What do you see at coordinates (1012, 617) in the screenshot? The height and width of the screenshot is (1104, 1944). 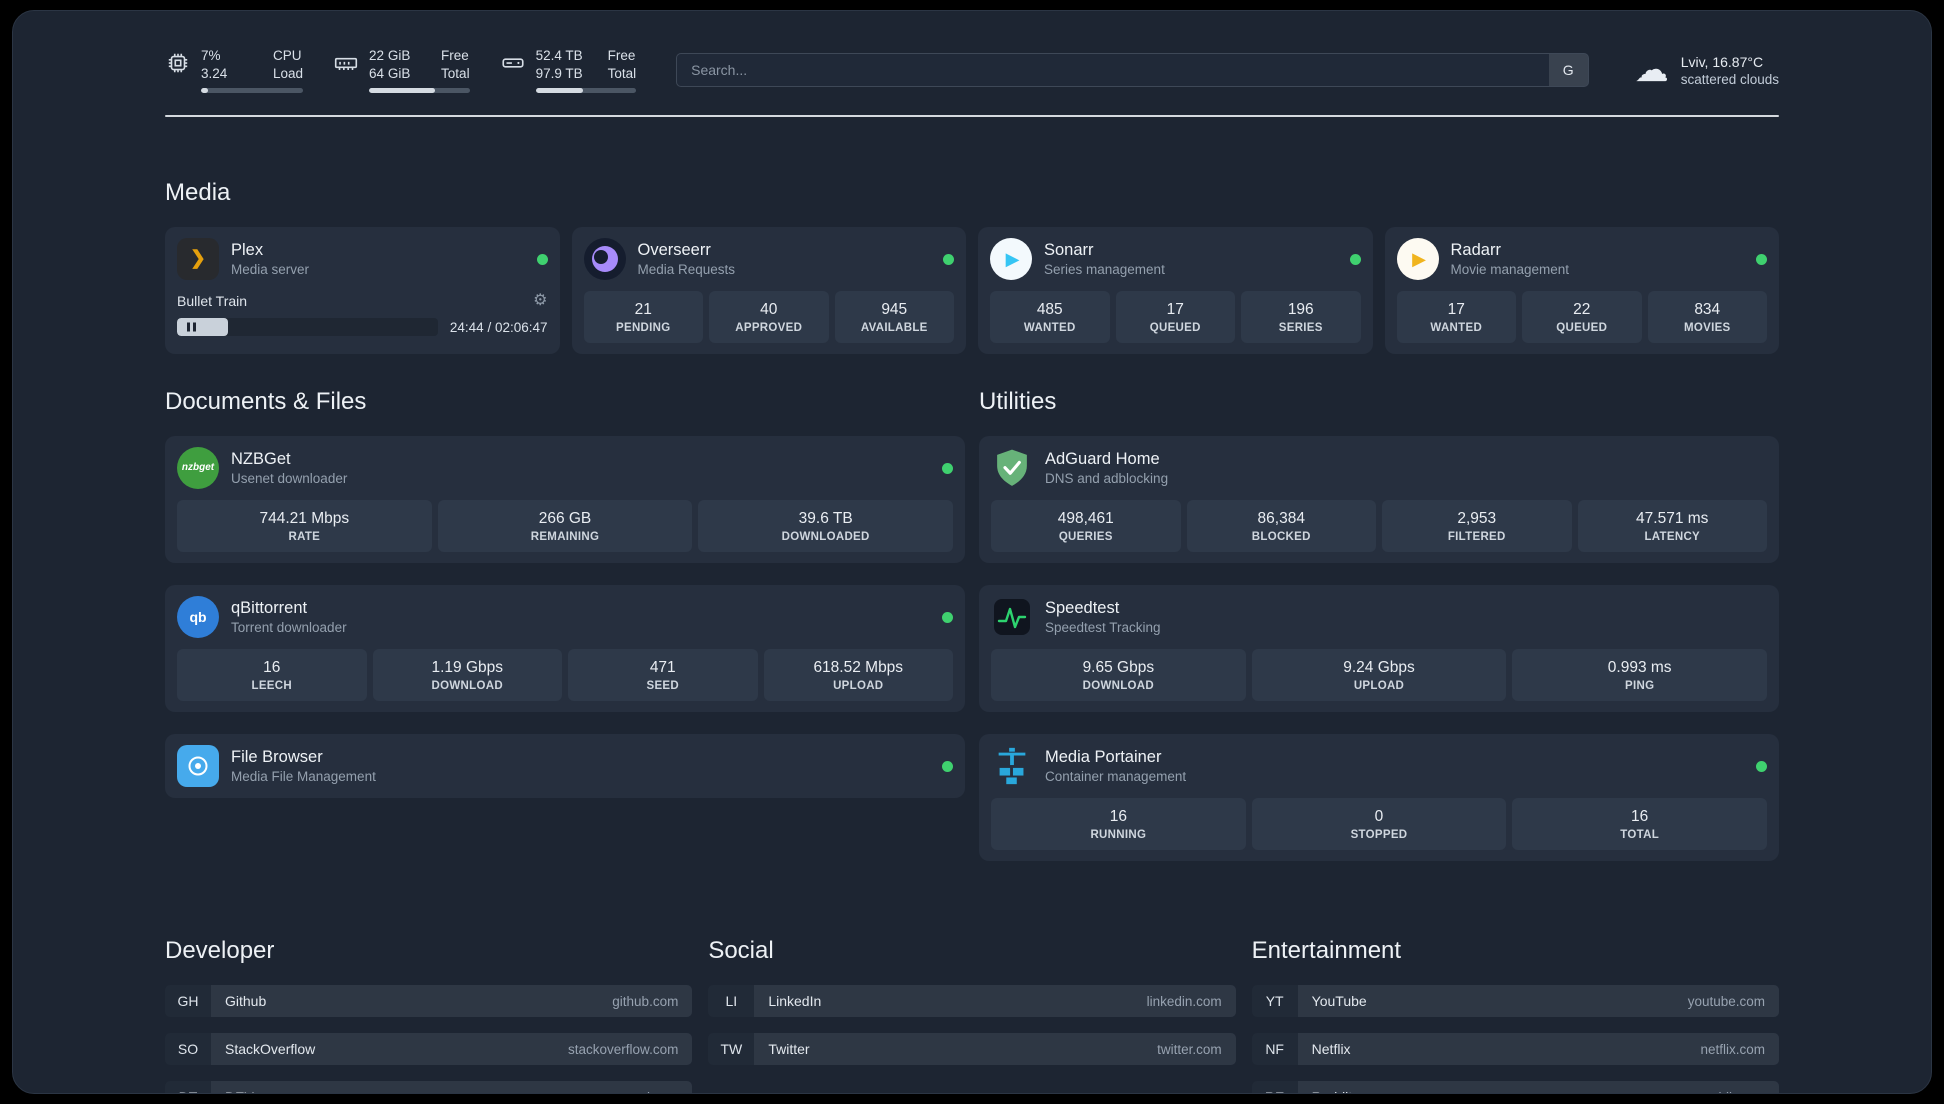 I see `speedtest-icon` at bounding box center [1012, 617].